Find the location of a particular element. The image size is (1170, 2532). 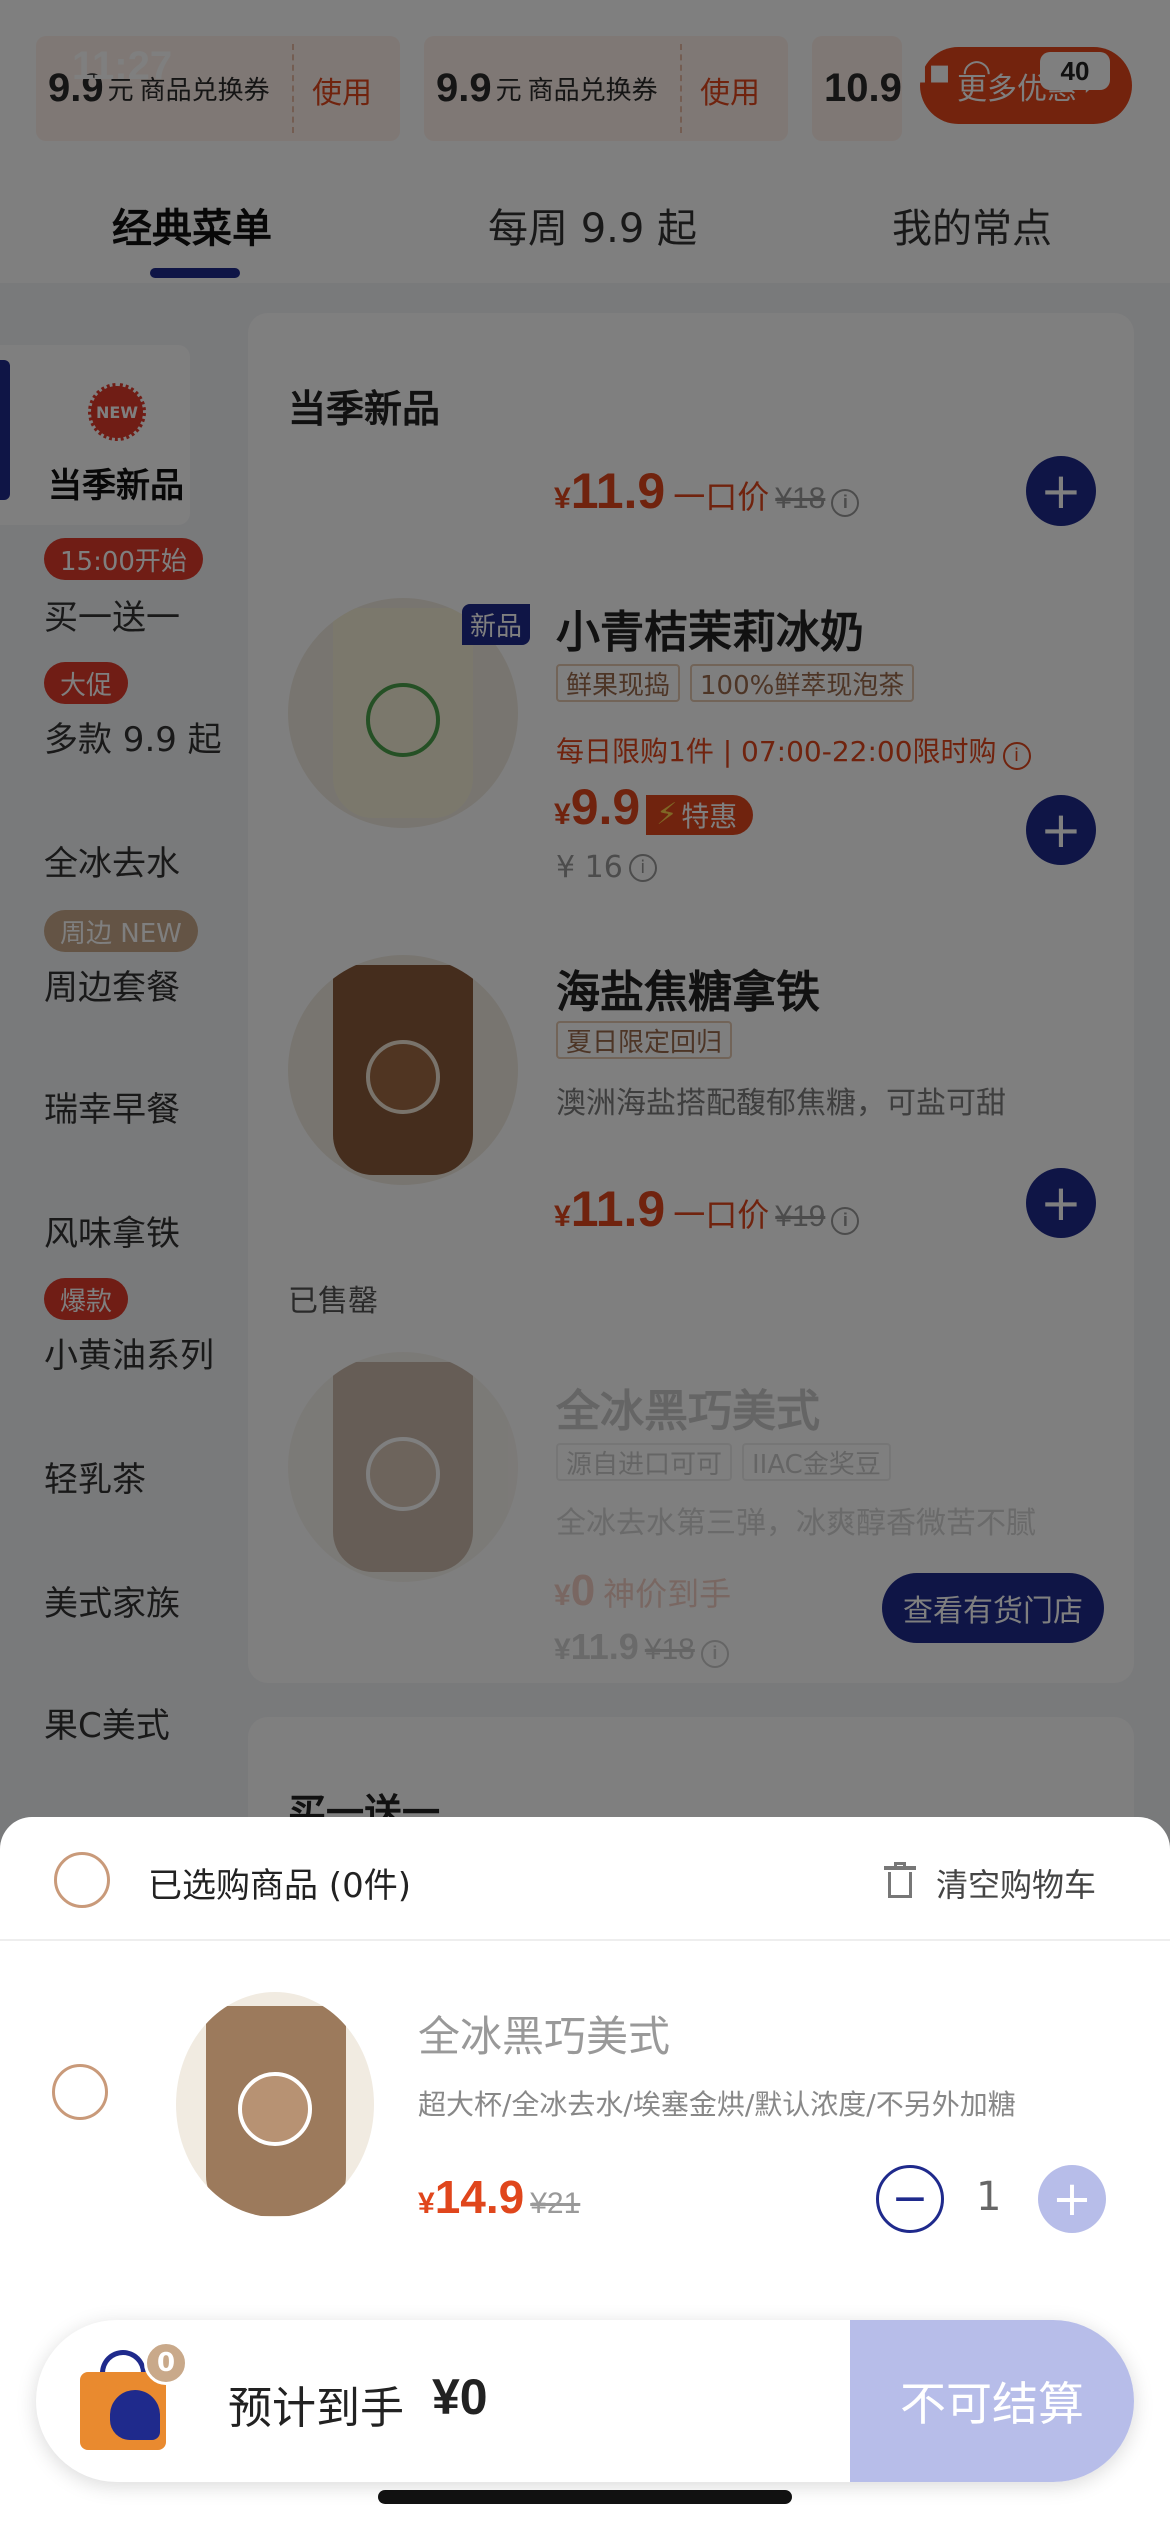

select-all-checkbox is located at coordinates (82, 1880).